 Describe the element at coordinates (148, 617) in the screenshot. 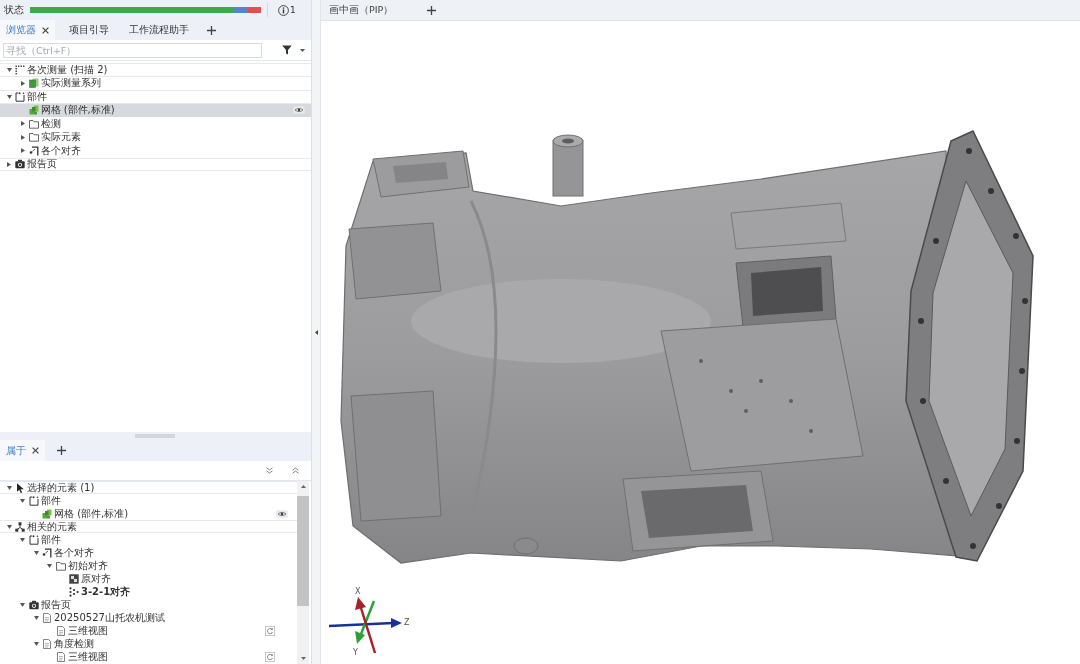

I see `tree-item: 20250527山托农机测试` at that location.